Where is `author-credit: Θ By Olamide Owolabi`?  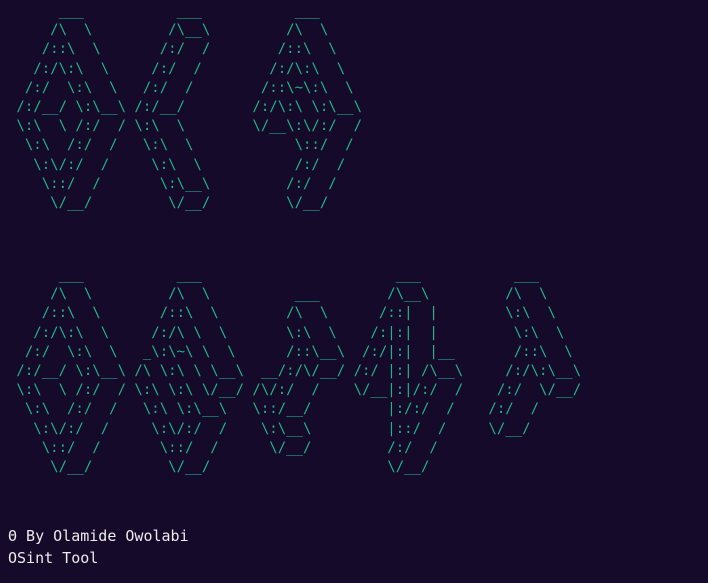
author-credit: Θ By Olamide Owolabi is located at coordinates (98, 536).